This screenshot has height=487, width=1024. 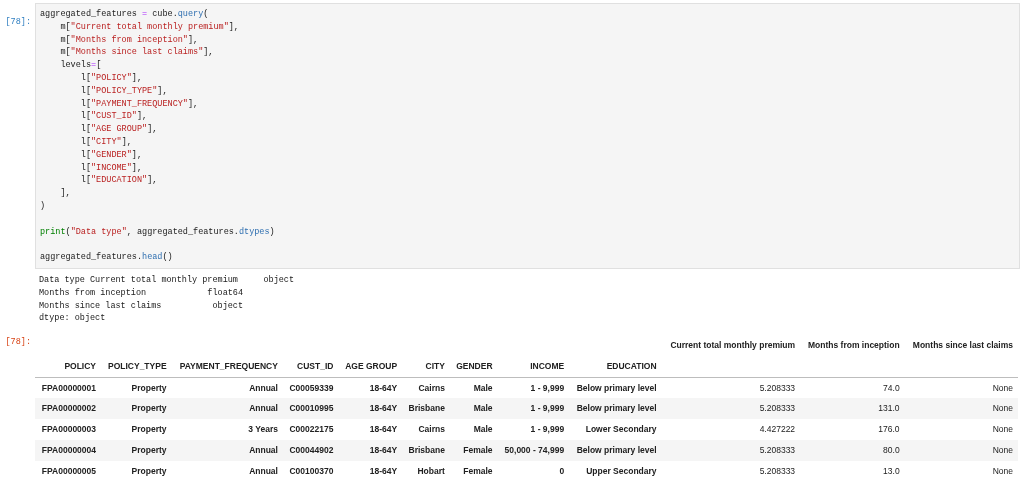 What do you see at coordinates (136, 367) in the screenshot?
I see `index-header: POLICY_TYPE` at bounding box center [136, 367].